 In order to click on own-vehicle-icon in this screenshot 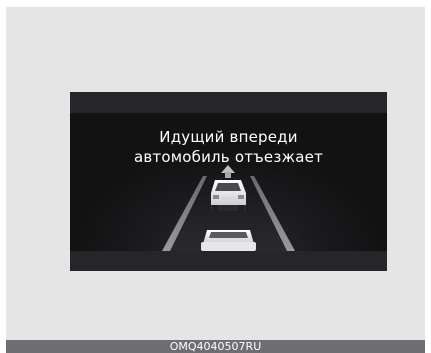, I will do `click(228, 240)`.